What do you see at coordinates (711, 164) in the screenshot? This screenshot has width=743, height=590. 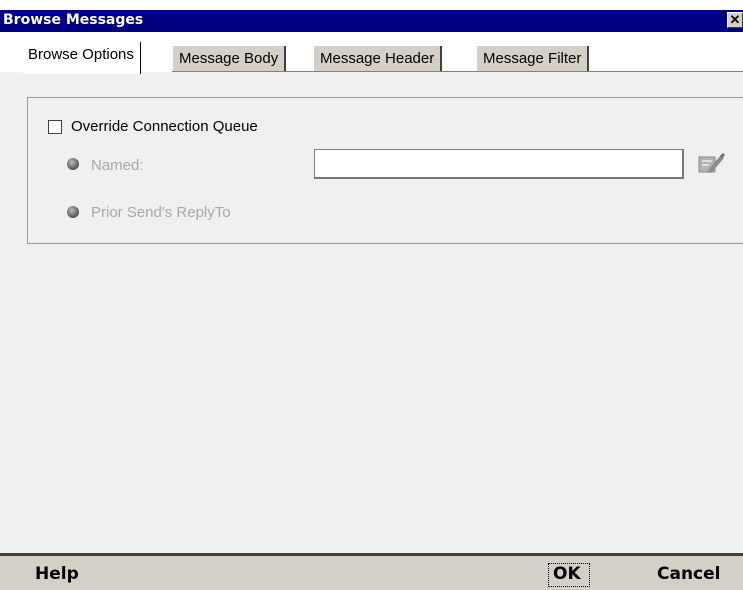 I see `edit-icon` at bounding box center [711, 164].